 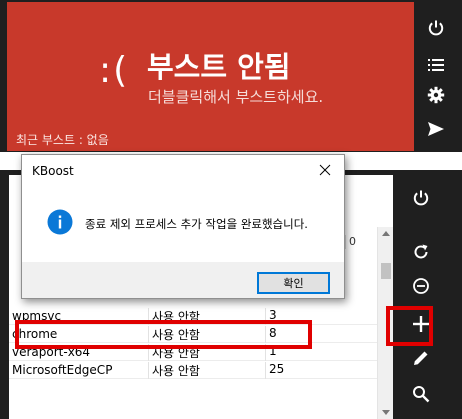 I want to click on gear-icon, so click(x=436, y=95).